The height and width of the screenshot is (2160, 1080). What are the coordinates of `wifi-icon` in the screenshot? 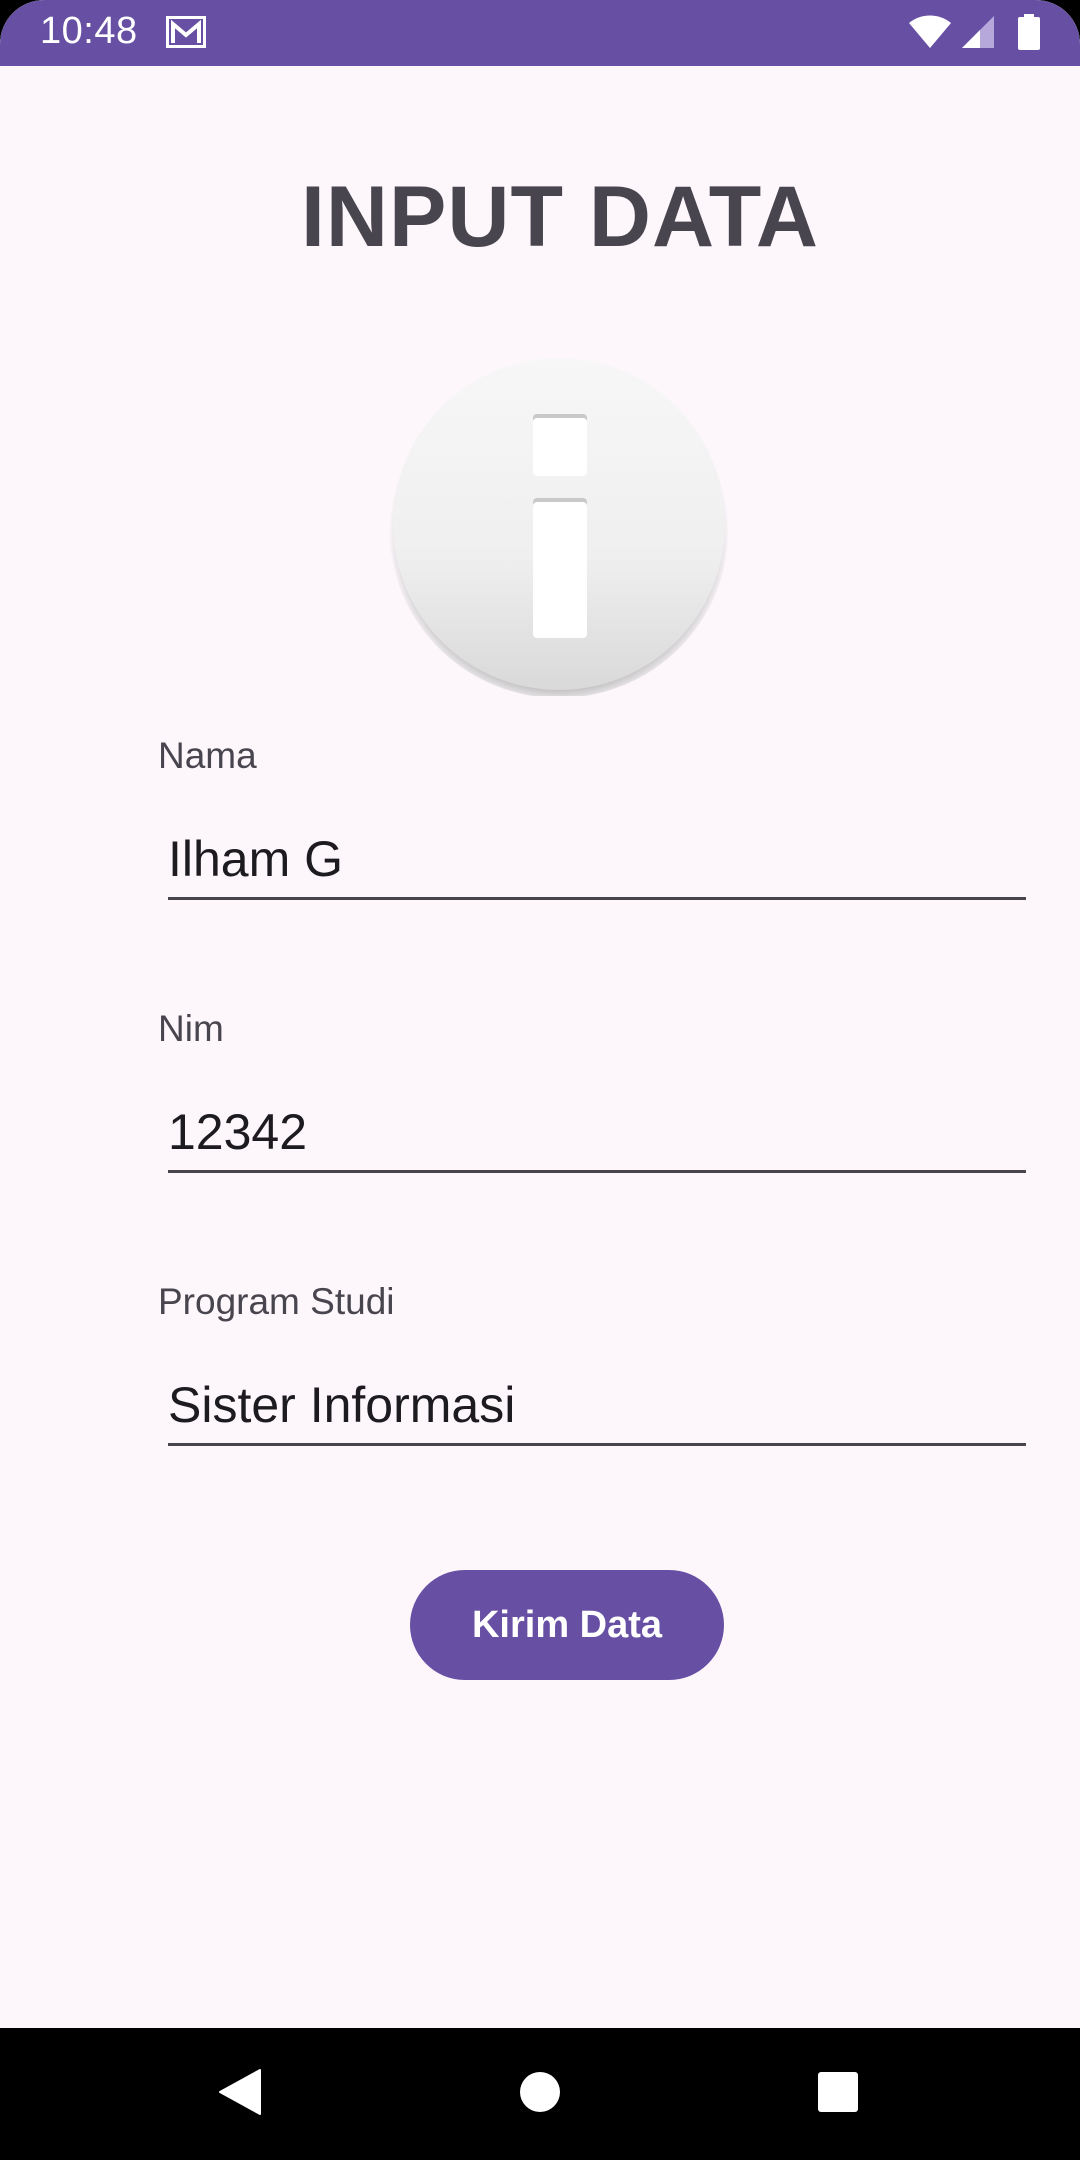 It's located at (930, 34).